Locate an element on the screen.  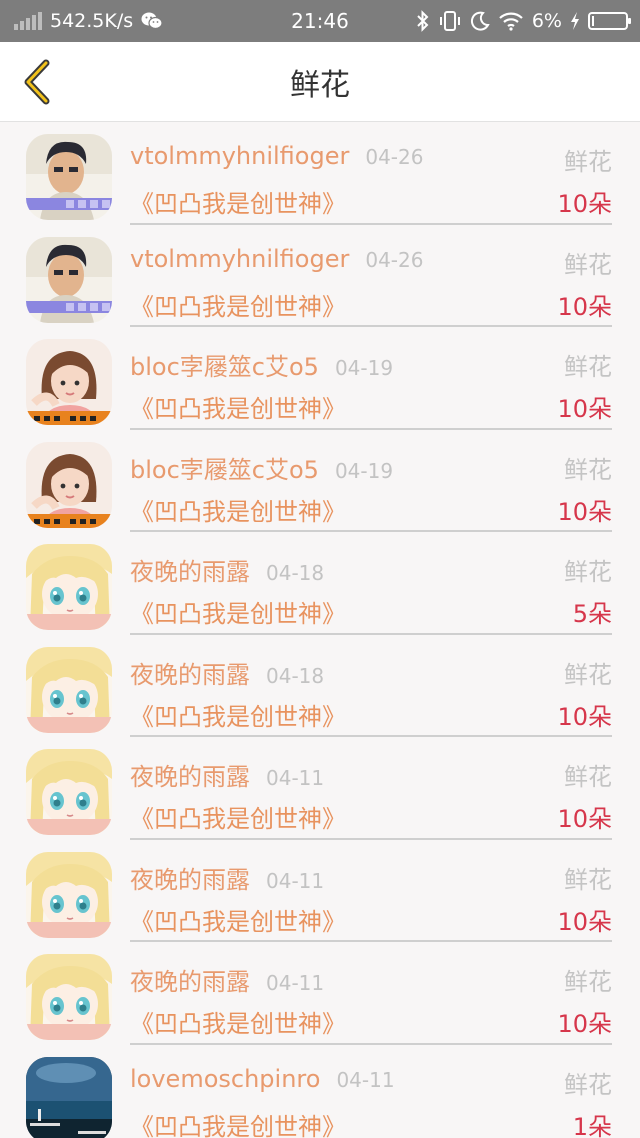
user-name-text: lovemoschpinro is located at coordinates (225, 1078).